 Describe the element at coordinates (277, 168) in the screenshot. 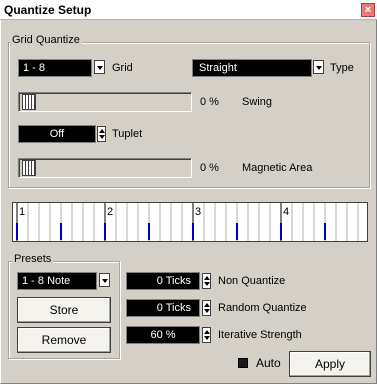

I see `magnetic-area-label: Magnetic Area` at that location.